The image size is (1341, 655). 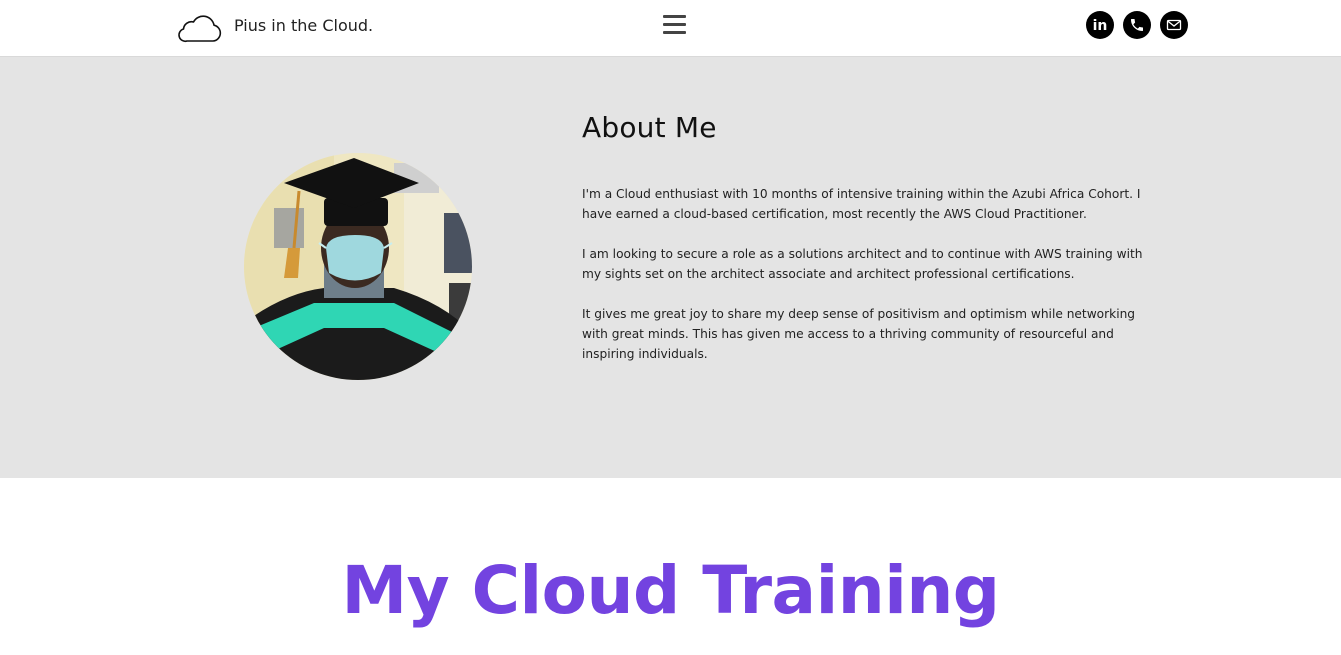 I want to click on social-links: in, so click(x=1137, y=25).